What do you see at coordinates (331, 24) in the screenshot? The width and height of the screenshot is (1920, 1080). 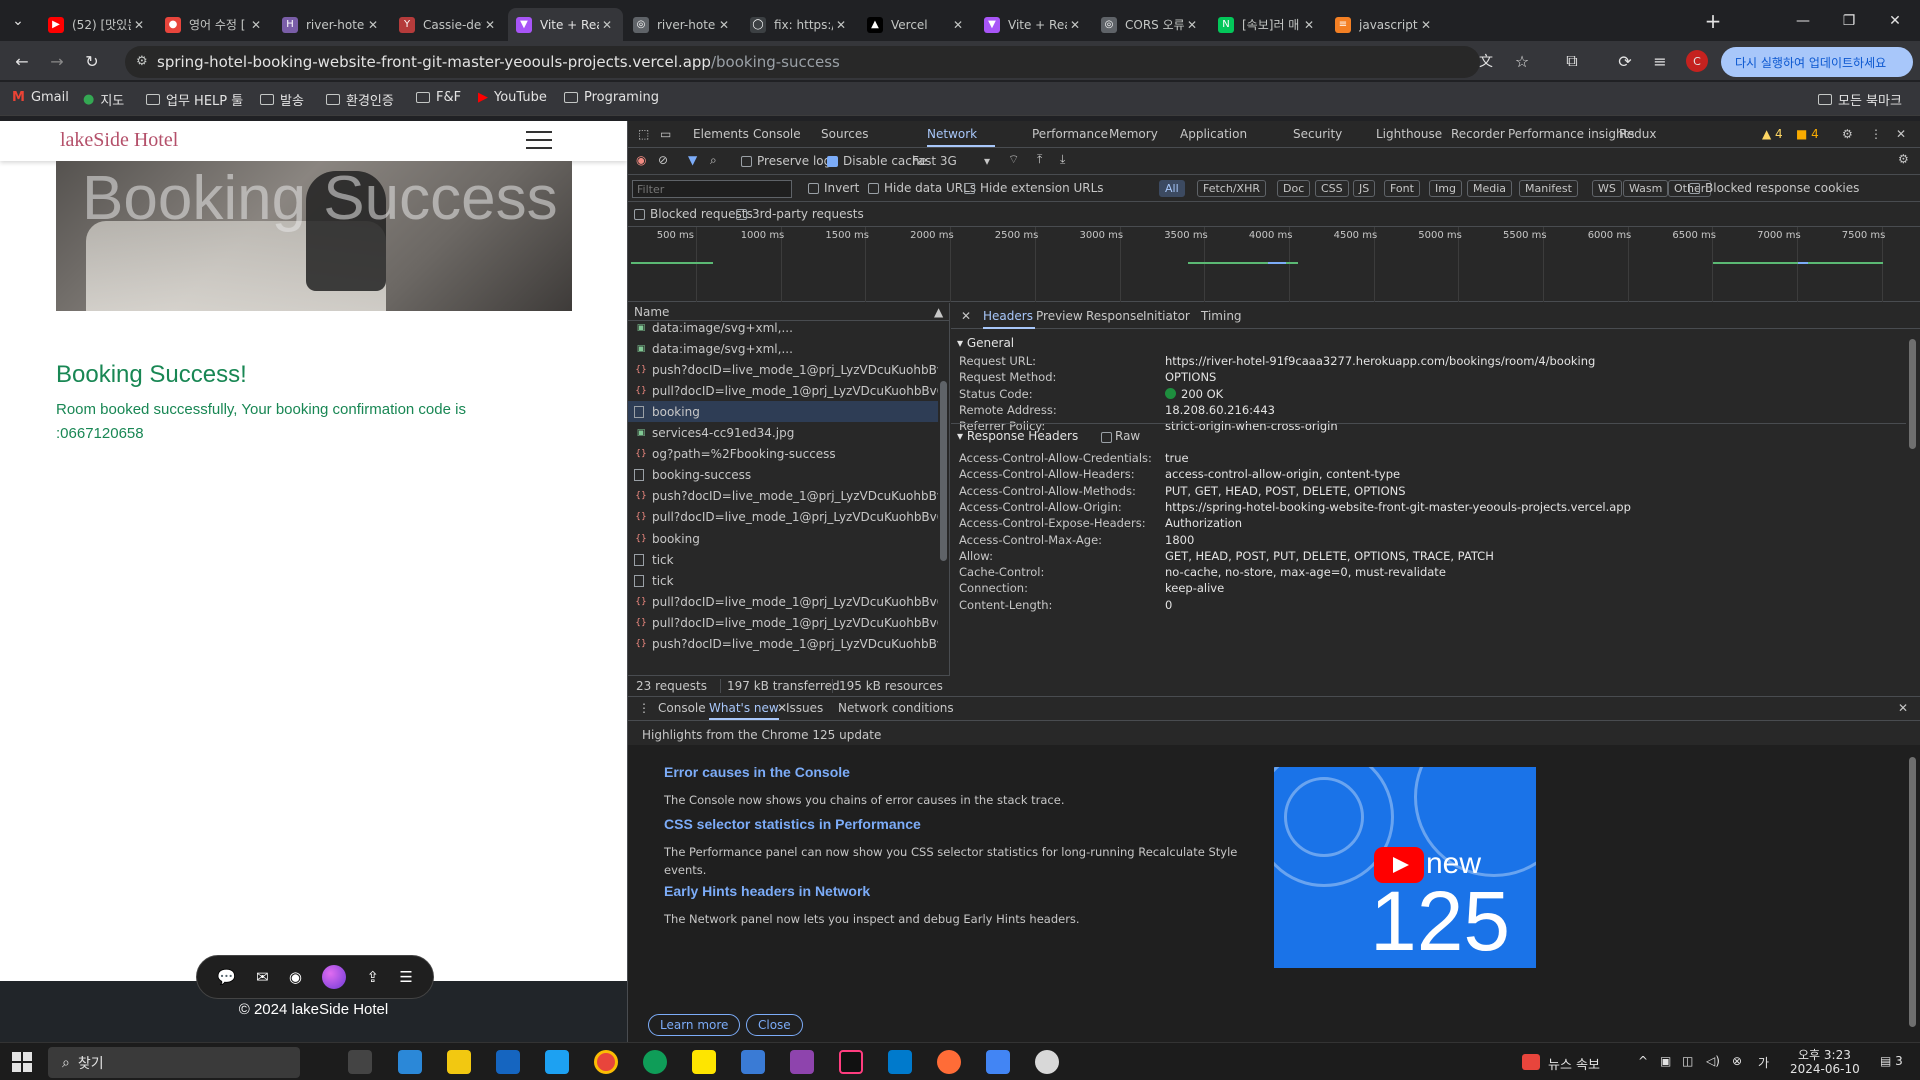 I see `browser-tab: Hriver-hotel ✕` at bounding box center [331, 24].